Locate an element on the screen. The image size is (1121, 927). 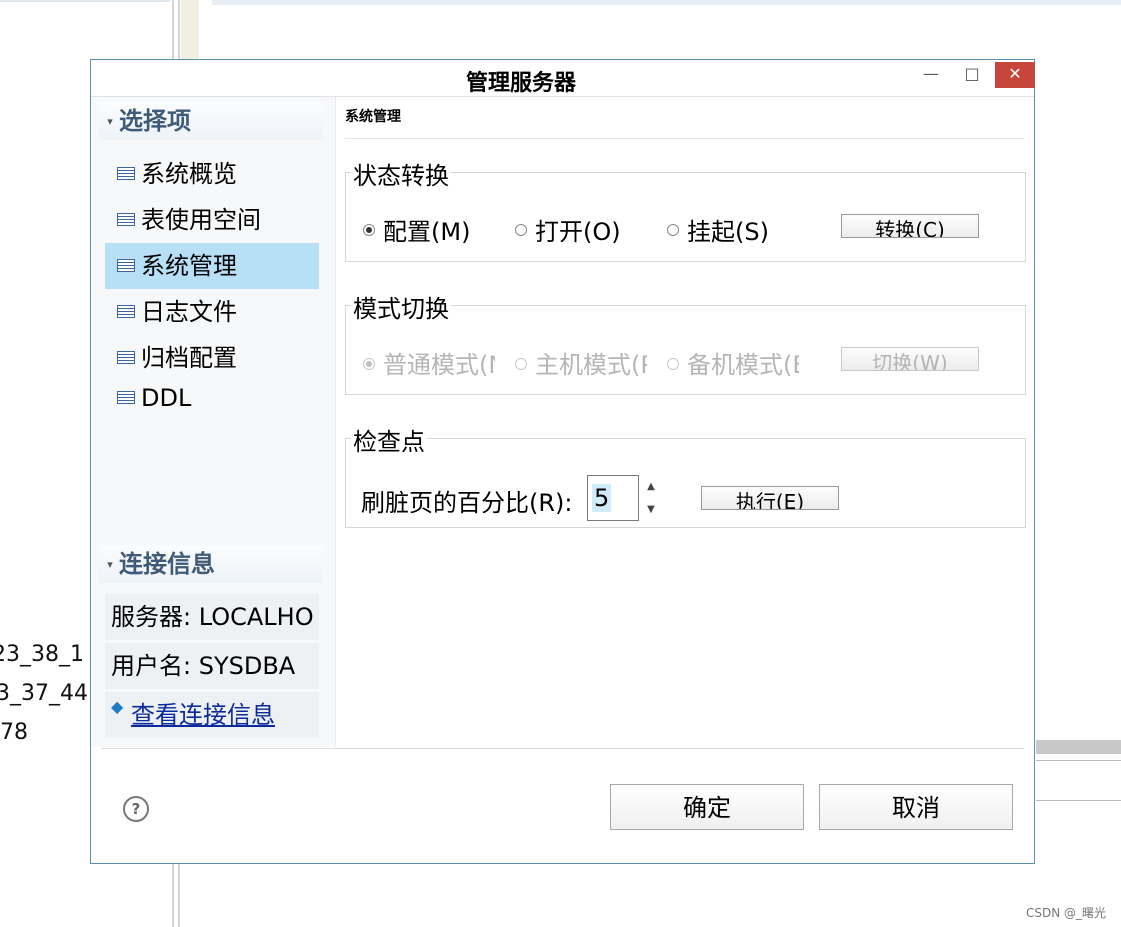
ok-button: 确定 is located at coordinates (707, 807).